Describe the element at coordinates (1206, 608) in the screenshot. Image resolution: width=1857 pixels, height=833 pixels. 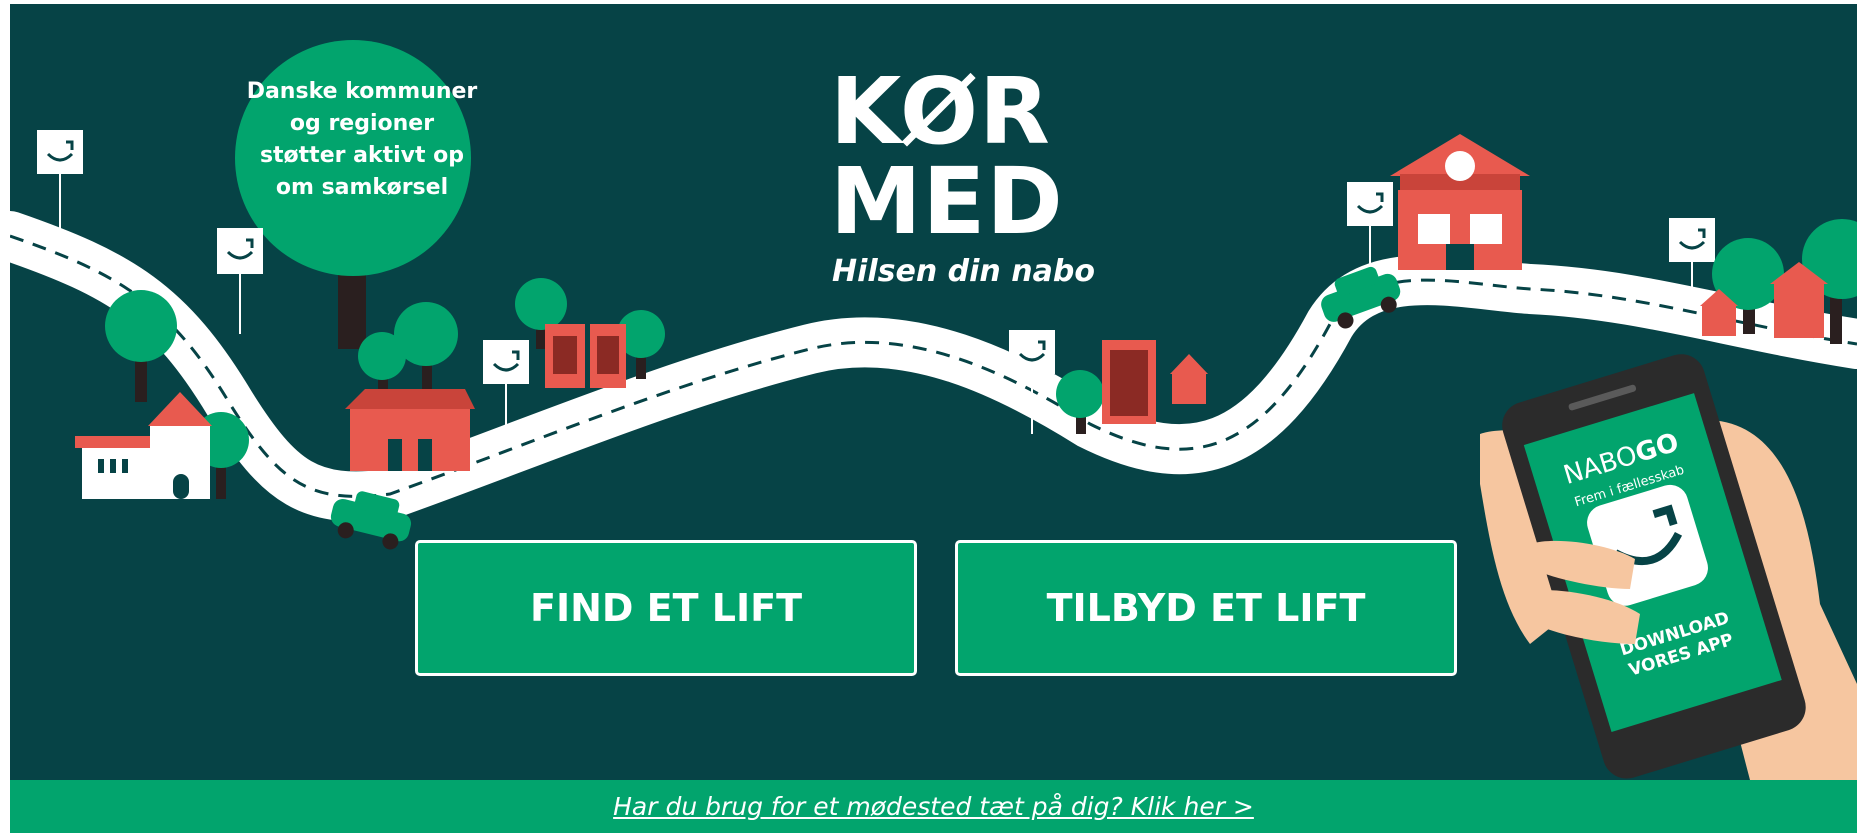
I see `offer-lift-button: TILBYD ET LIFT` at that location.